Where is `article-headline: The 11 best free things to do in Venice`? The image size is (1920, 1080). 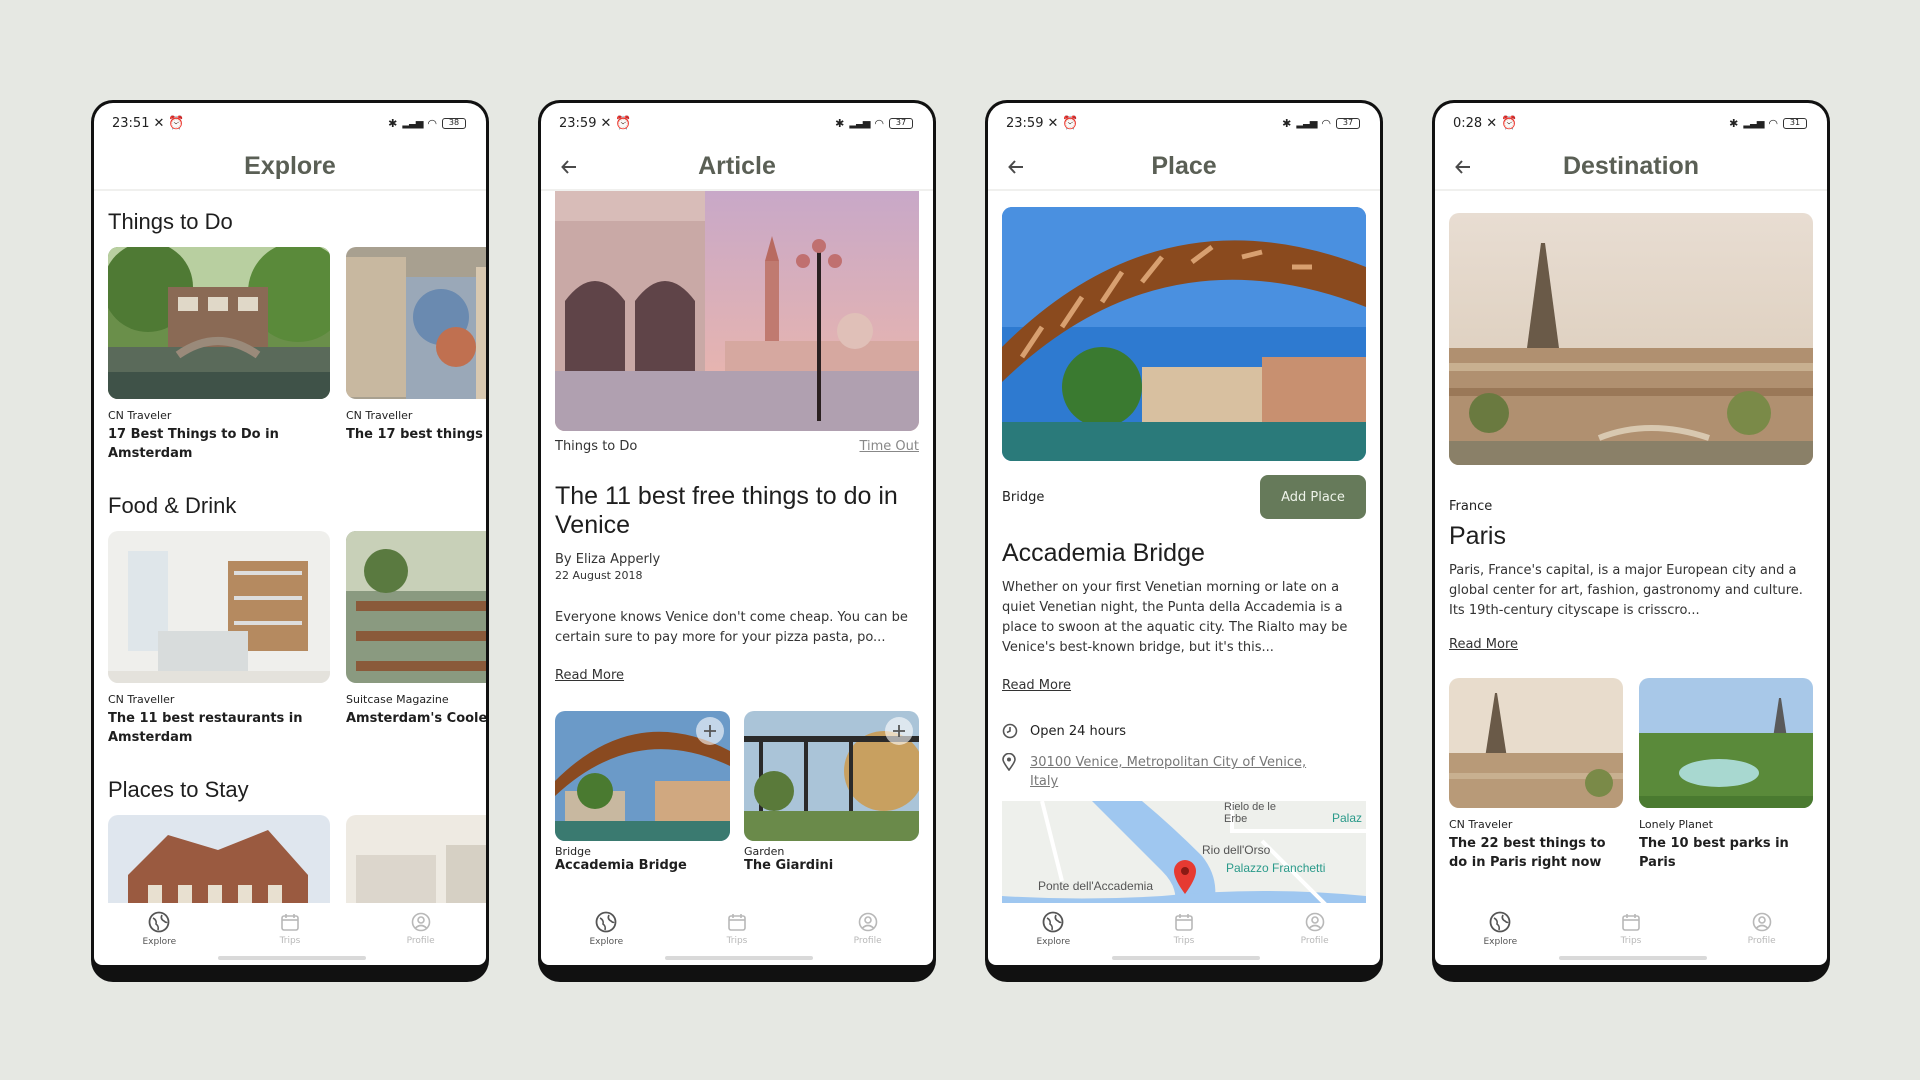
article-headline: The 11 best free things to do in Venice is located at coordinates (726, 510).